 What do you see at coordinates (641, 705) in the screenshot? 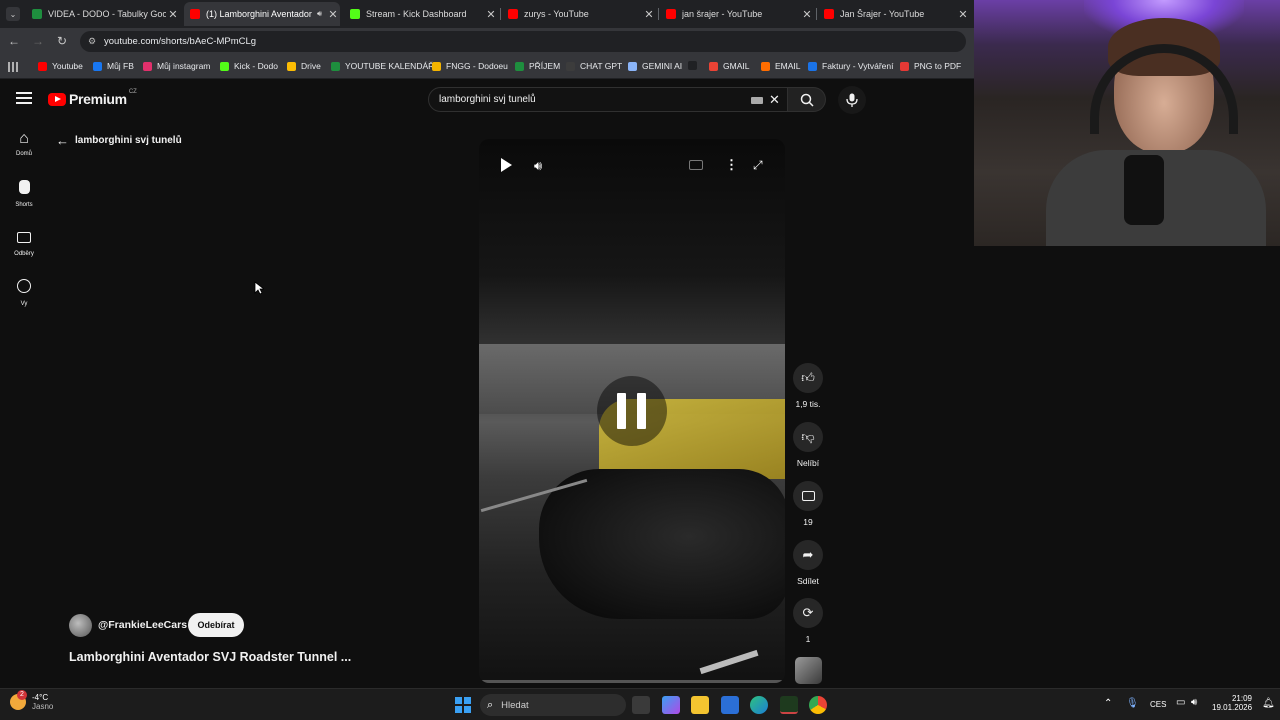
I see `task-view-icon` at bounding box center [641, 705].